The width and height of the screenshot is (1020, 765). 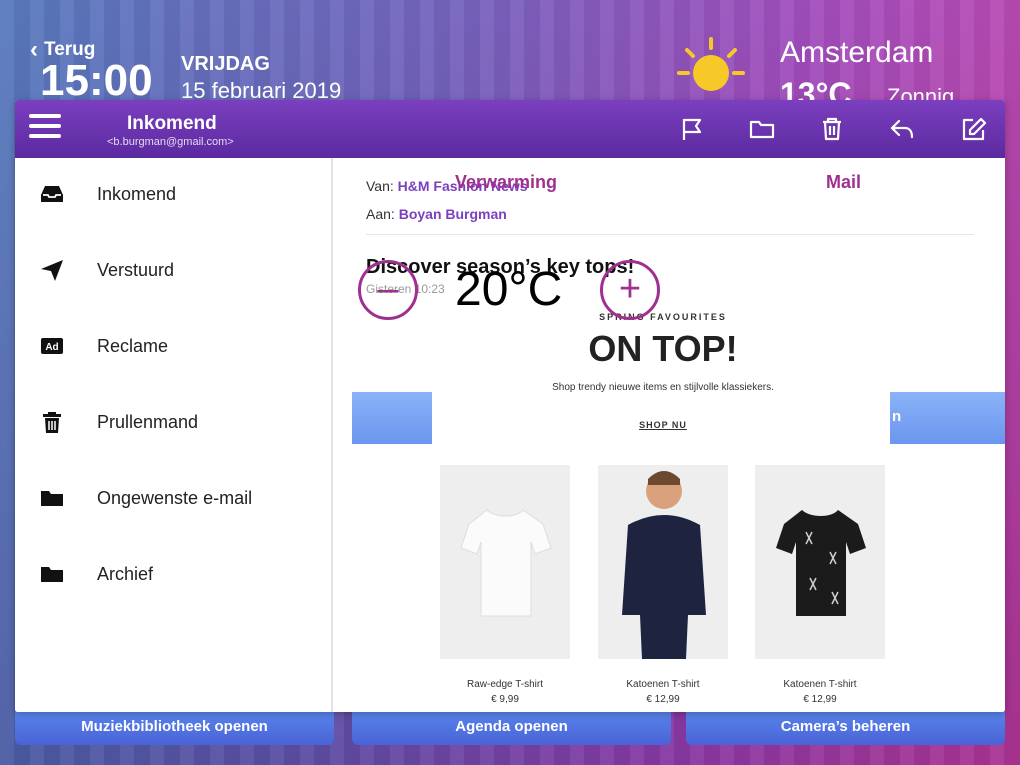 What do you see at coordinates (136, 269) in the screenshot?
I see `sidebar-item-label: Verstuurd` at bounding box center [136, 269].